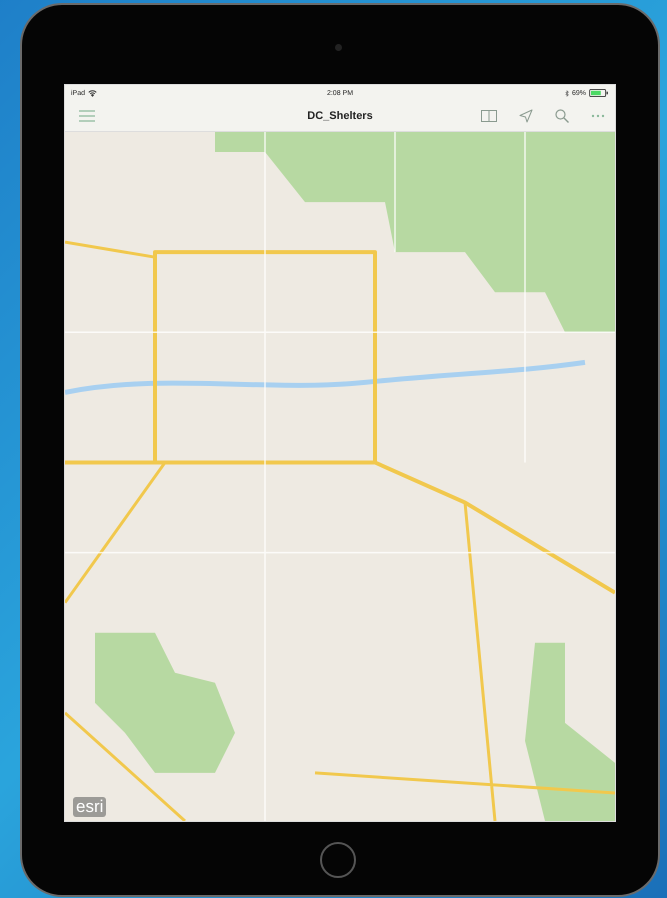 The image size is (667, 898). What do you see at coordinates (599, 93) in the screenshot?
I see `battery-icon` at bounding box center [599, 93].